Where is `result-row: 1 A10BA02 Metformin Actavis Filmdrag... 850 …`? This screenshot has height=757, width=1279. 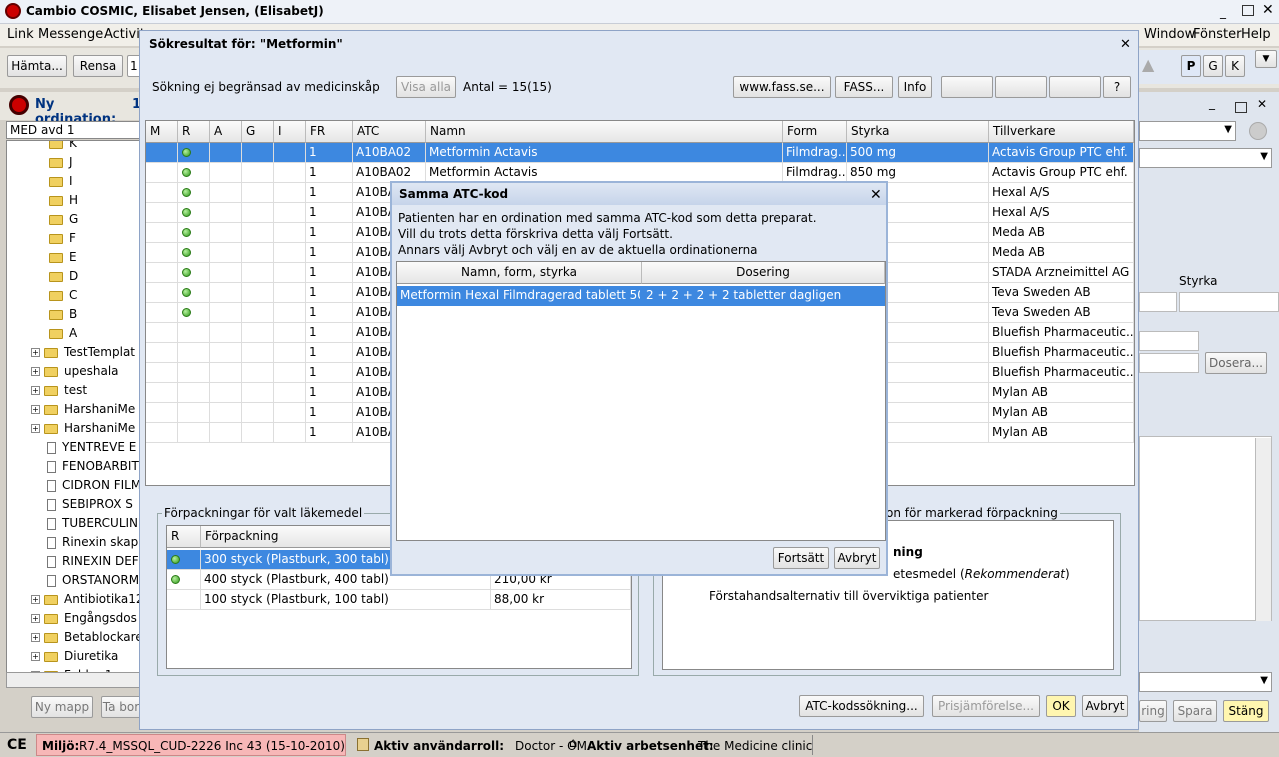 result-row: 1 A10BA02 Metformin Actavis Filmdrag... 850 … is located at coordinates (640, 173).